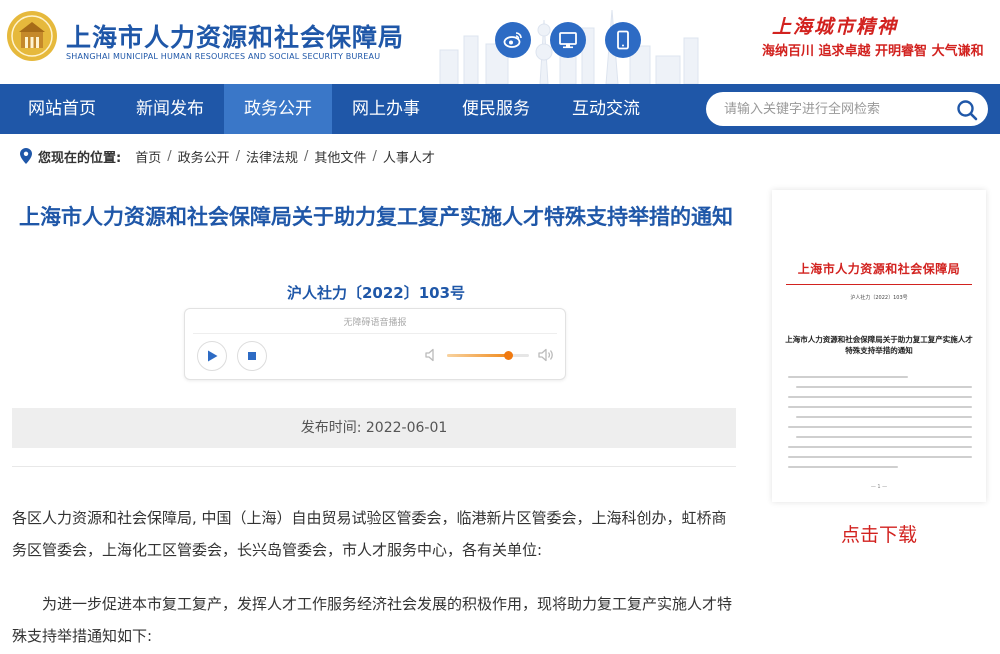 This screenshot has height=654, width=1000. I want to click on preview-doc-number: 沪人社力〔2022〕103号, so click(879, 298).